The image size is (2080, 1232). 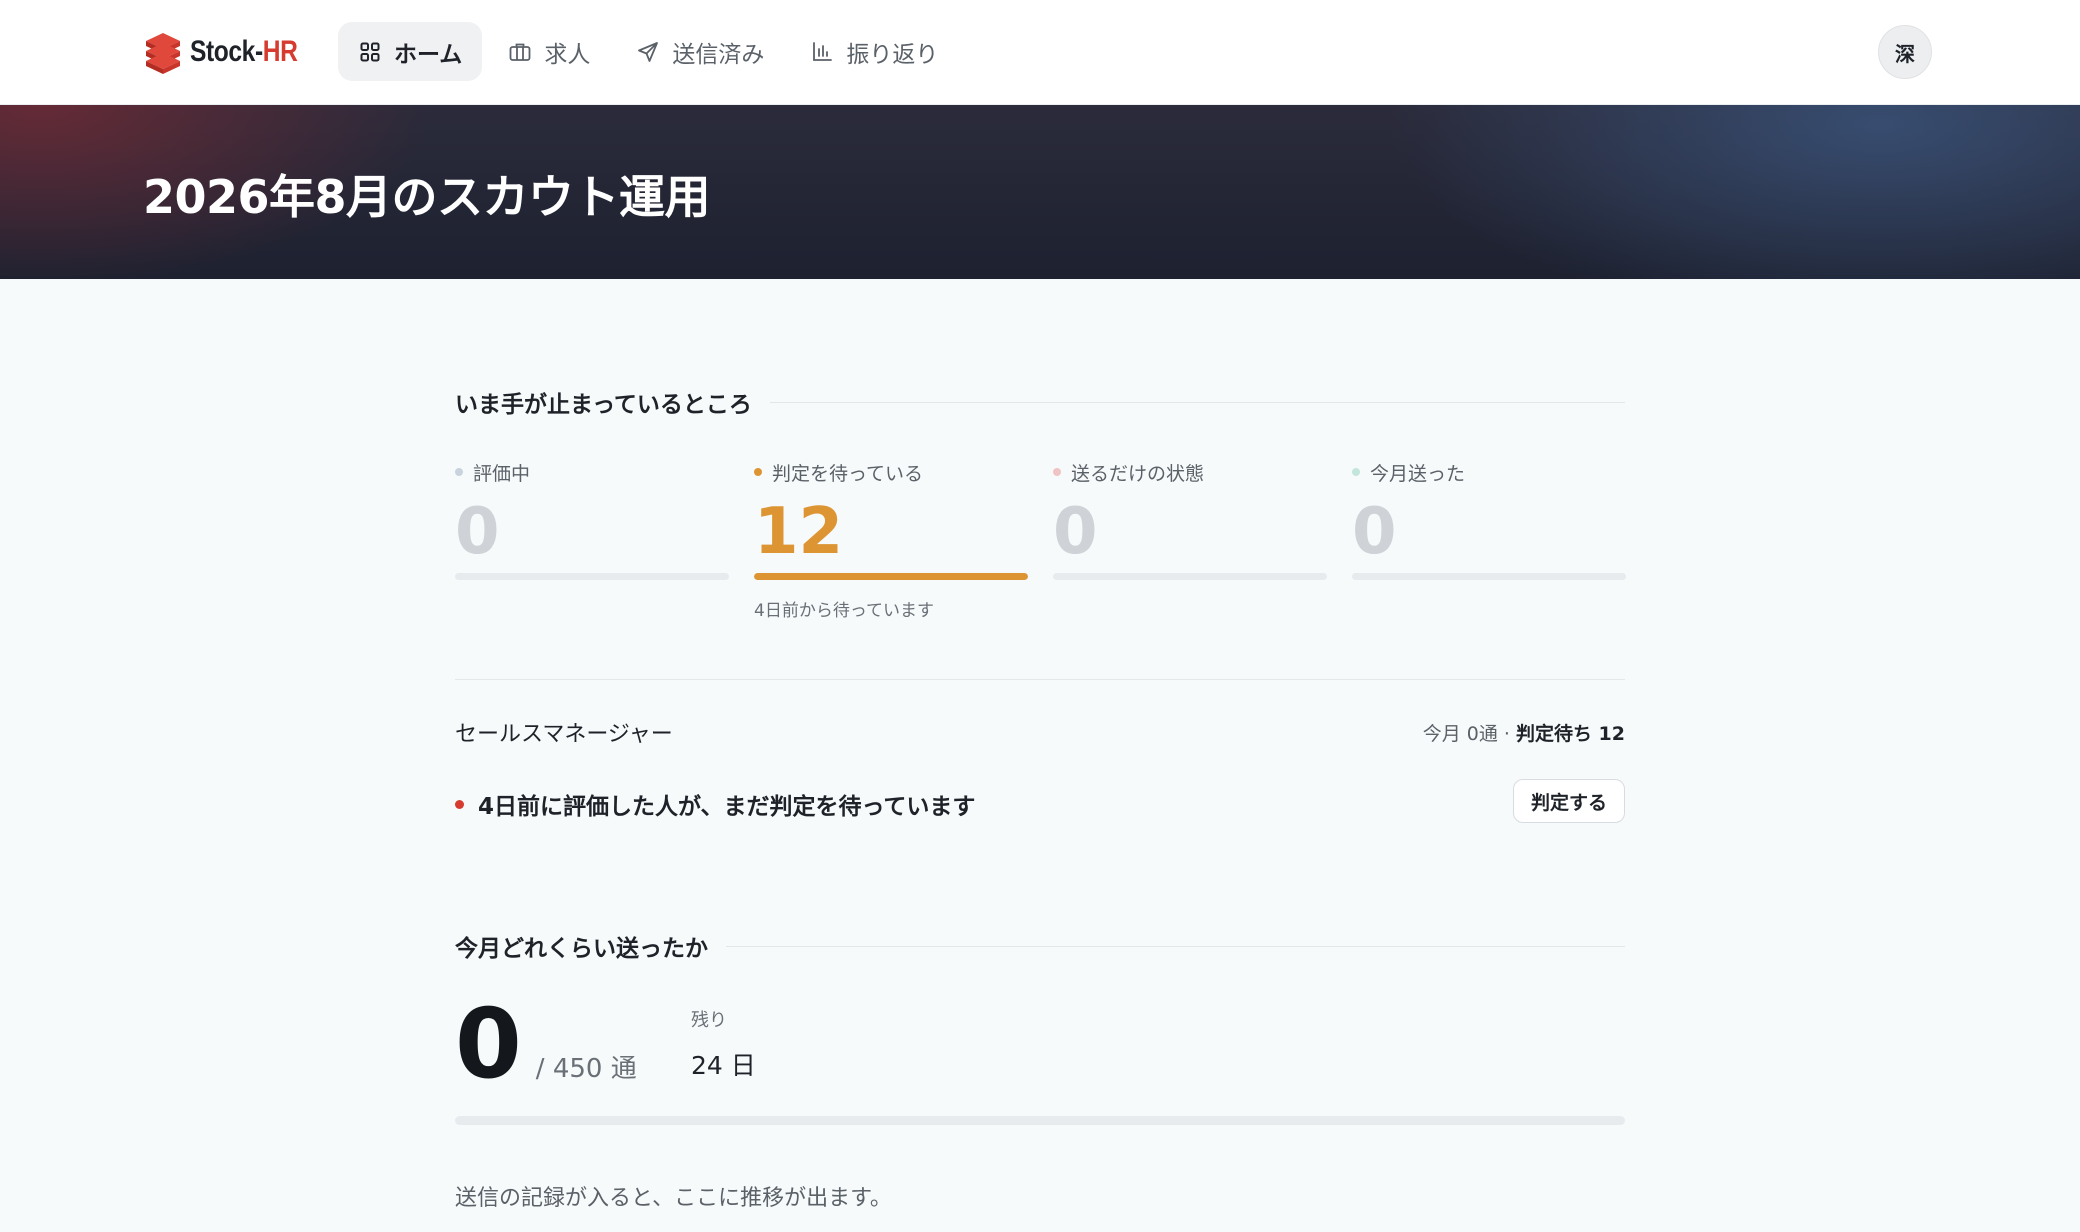 I want to click on section-stuck-title: いま手が止まっているところ, so click(x=603, y=405).